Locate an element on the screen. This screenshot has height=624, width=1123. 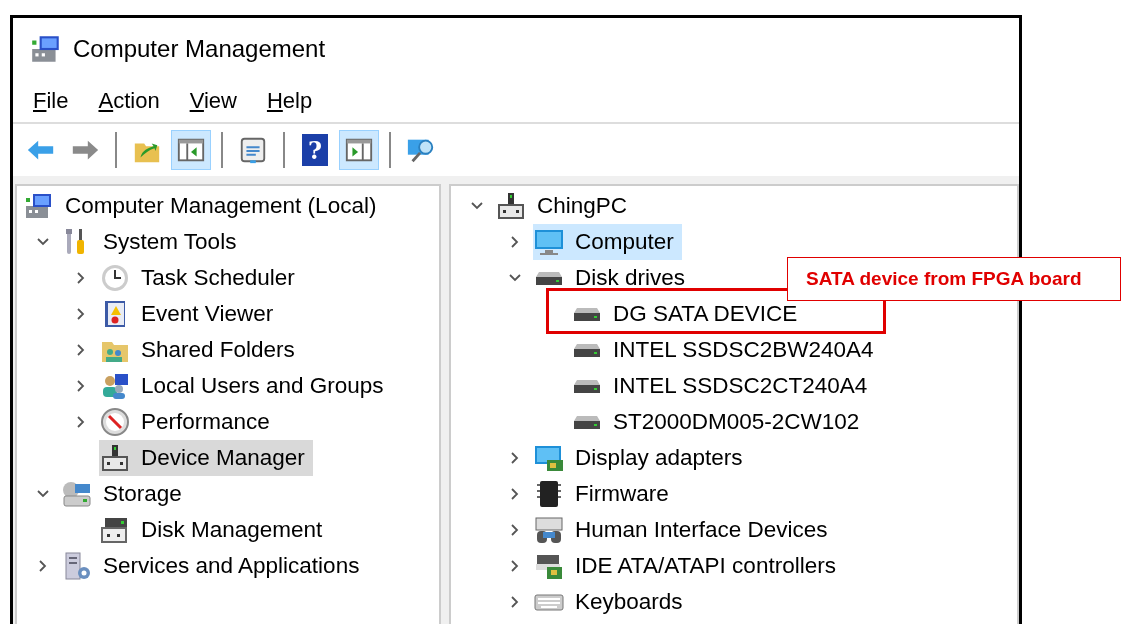
clock-icon is located at coordinates (115, 278).